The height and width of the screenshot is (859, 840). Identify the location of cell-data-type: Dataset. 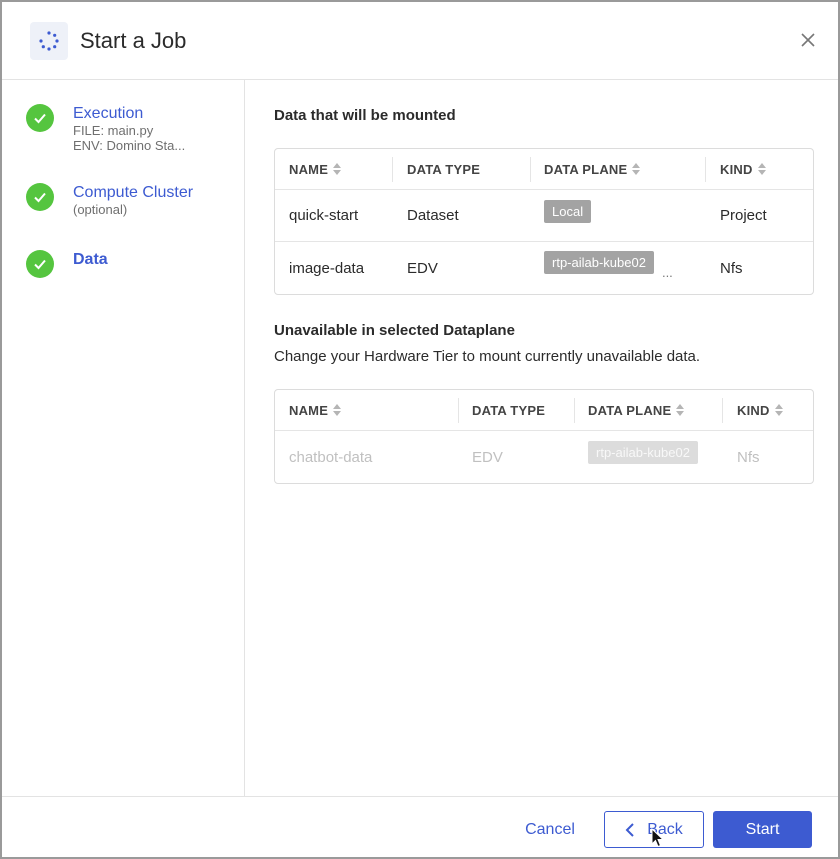
(433, 215).